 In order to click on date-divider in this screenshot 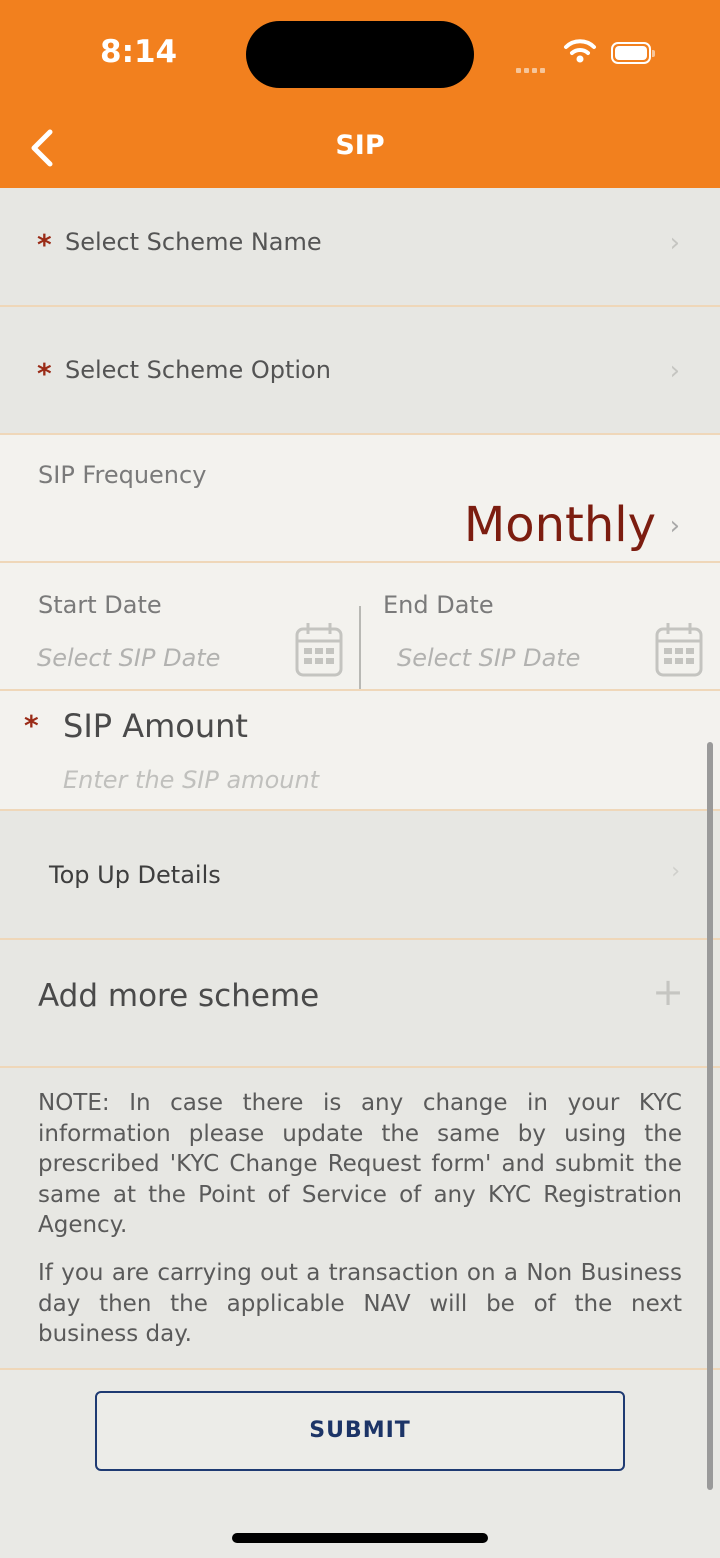, I will do `click(360, 647)`.